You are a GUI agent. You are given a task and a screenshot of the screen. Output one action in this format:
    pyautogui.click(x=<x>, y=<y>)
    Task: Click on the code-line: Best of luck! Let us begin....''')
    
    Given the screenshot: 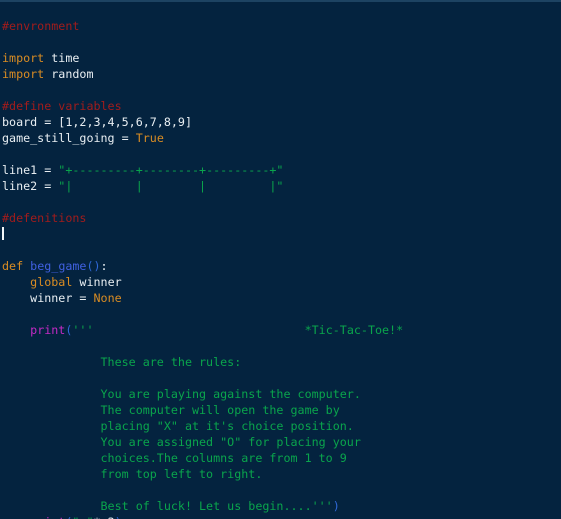 What is the action you would take?
    pyautogui.click(x=202, y=506)
    